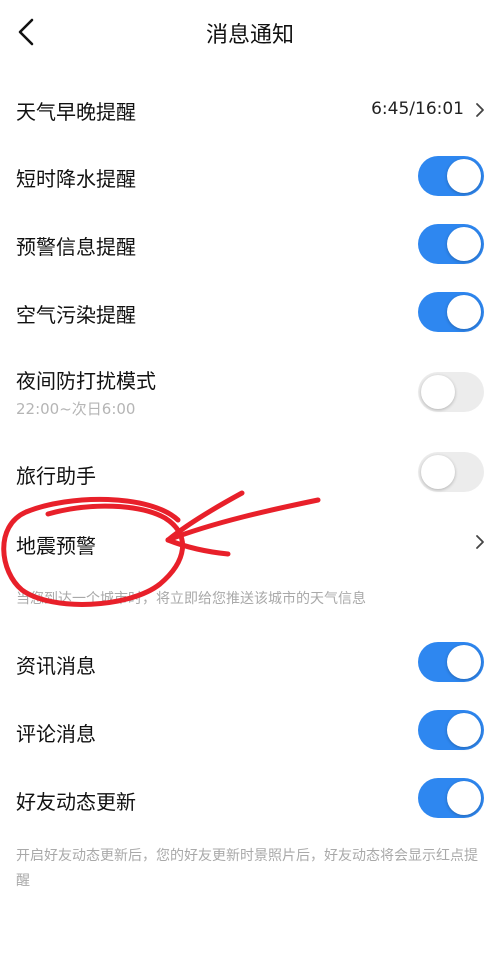 The image size is (500, 971). I want to click on night-dnd-time: 22:00~次日6:00, so click(76, 409).